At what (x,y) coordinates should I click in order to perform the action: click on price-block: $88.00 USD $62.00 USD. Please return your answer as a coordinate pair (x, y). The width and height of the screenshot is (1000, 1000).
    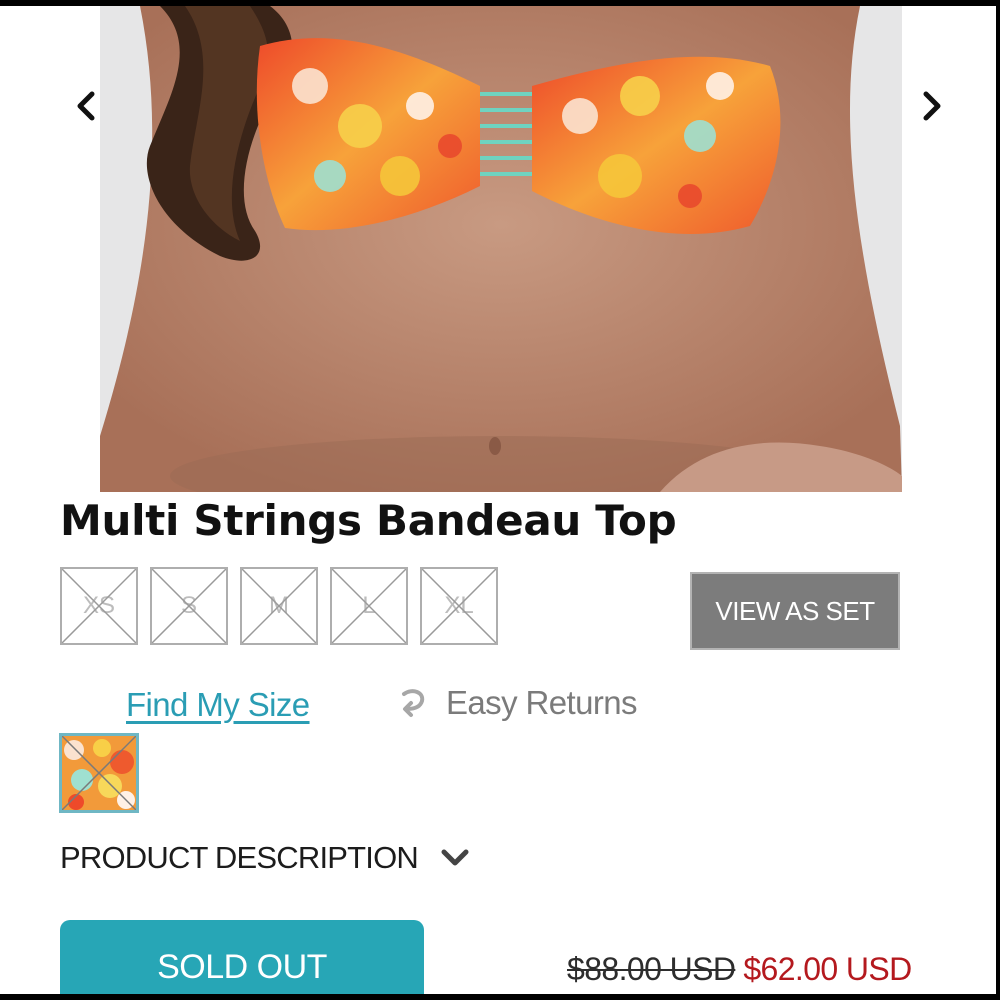
    Looking at the image, I should click on (739, 969).